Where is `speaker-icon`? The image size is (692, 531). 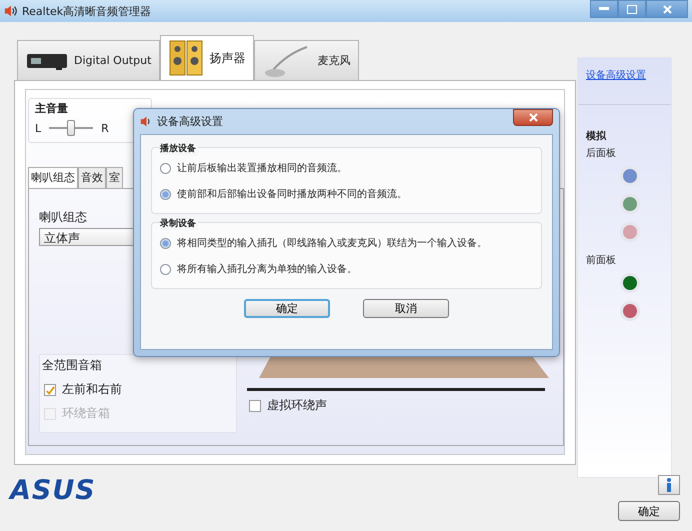 speaker-icon is located at coordinates (11, 11).